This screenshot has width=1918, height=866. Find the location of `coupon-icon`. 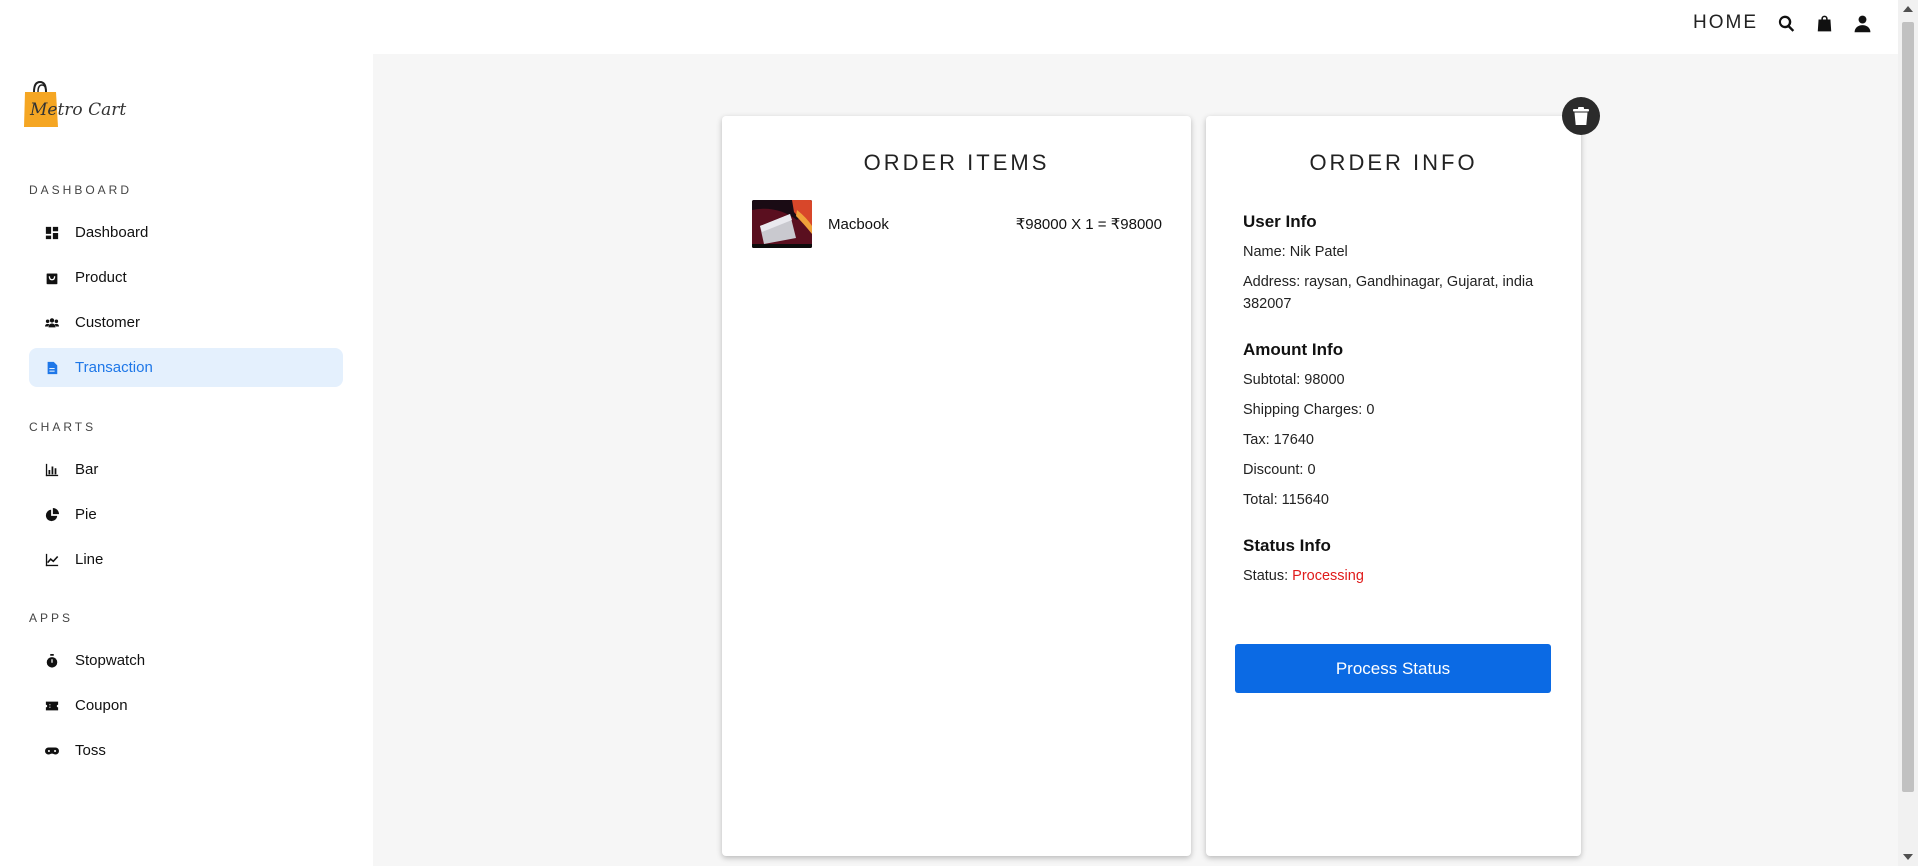

coupon-icon is located at coordinates (51, 705).